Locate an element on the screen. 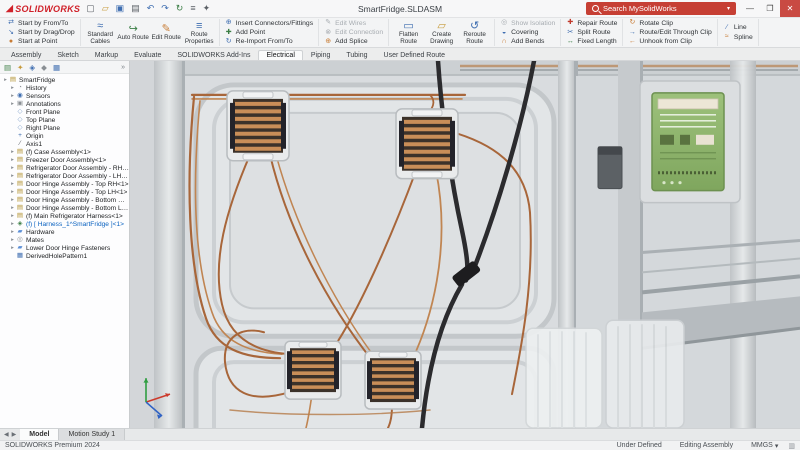 The height and width of the screenshot is (450, 800). start-by-from-to-button: ⇄ Start by From/To is located at coordinates (41, 23).